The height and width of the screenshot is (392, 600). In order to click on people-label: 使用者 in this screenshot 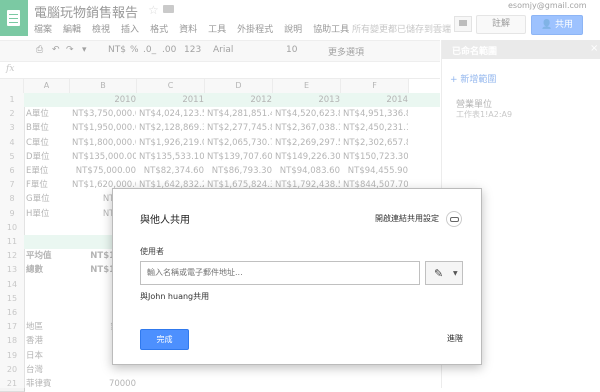, I will do `click(152, 251)`.